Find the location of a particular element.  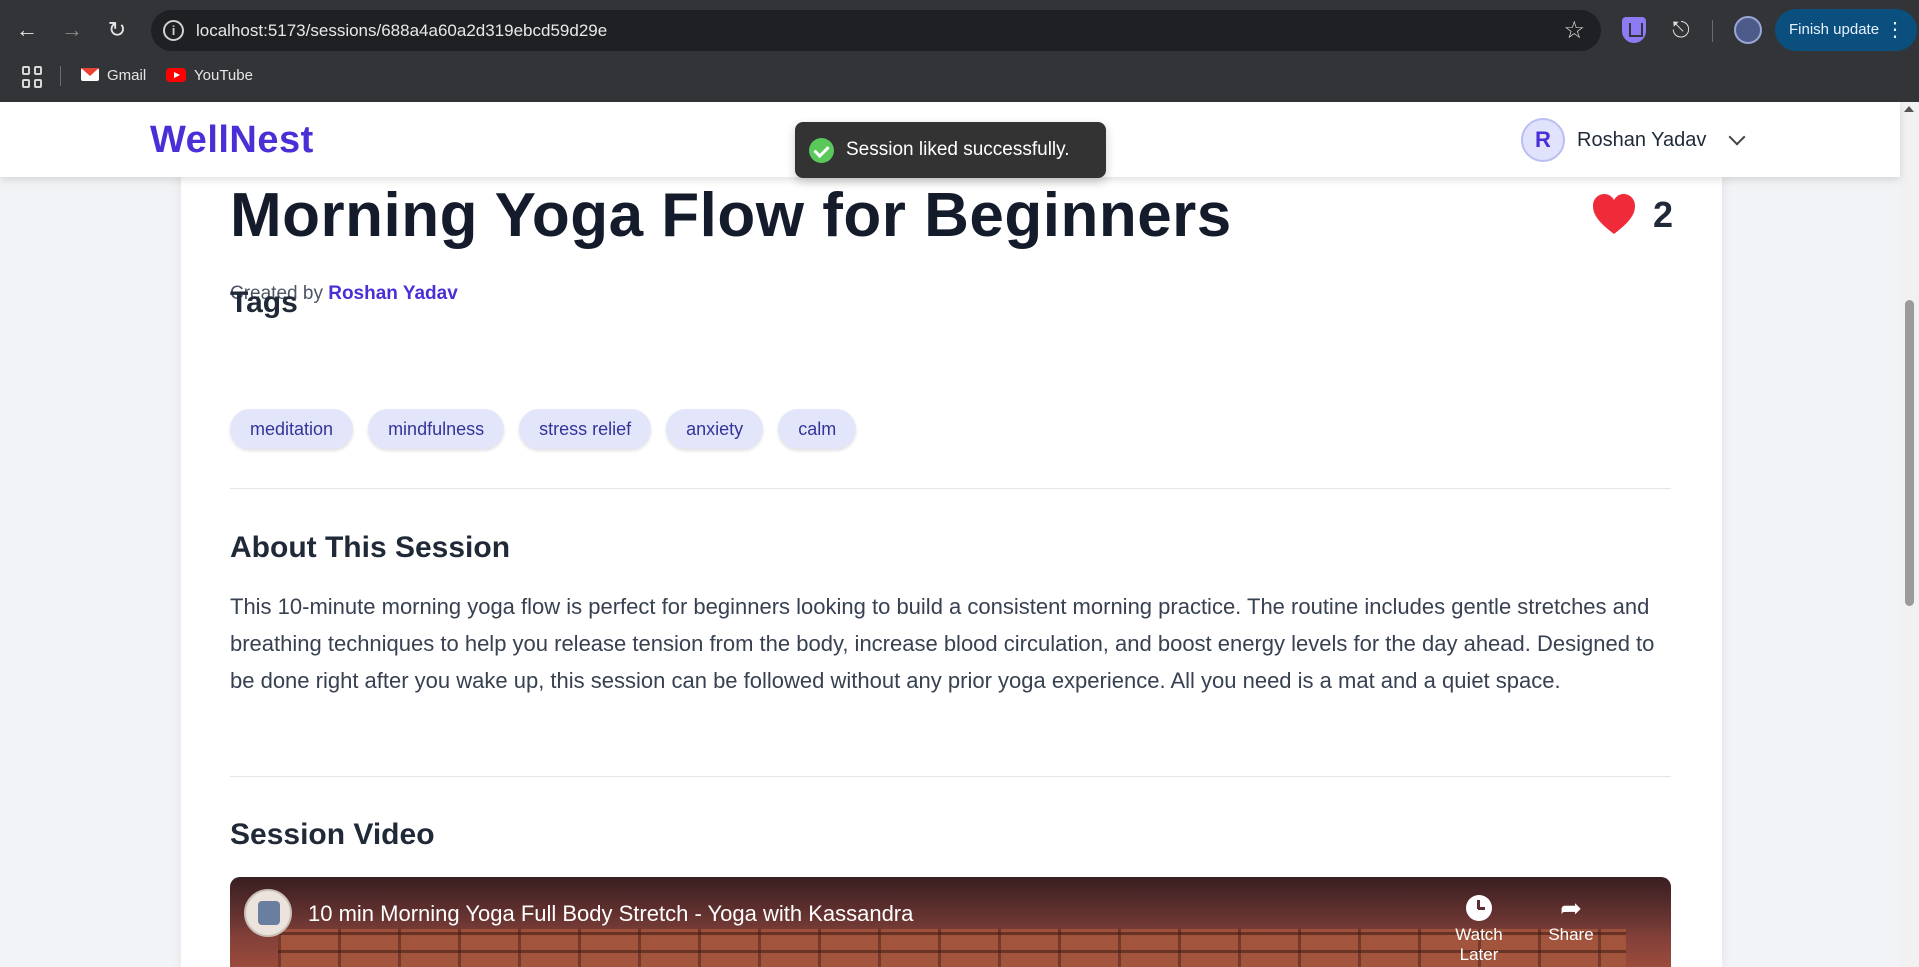

check-circle-icon is located at coordinates (821, 150).